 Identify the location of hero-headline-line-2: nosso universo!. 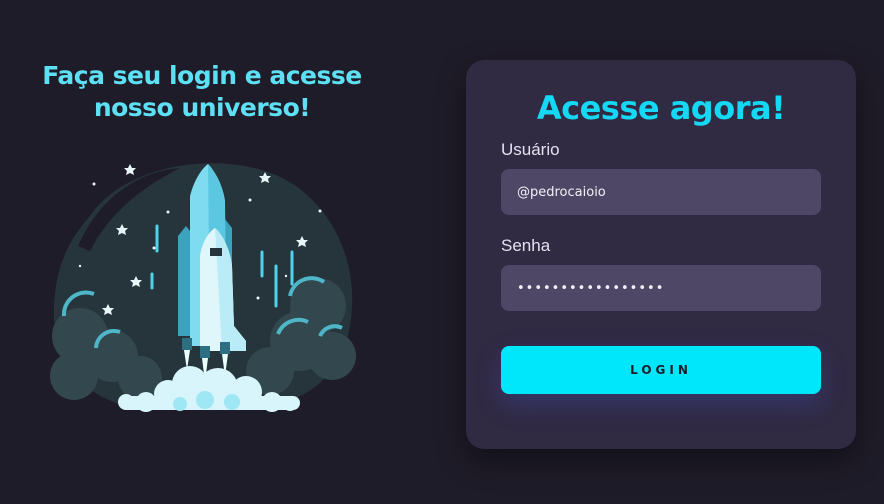
(202, 107).